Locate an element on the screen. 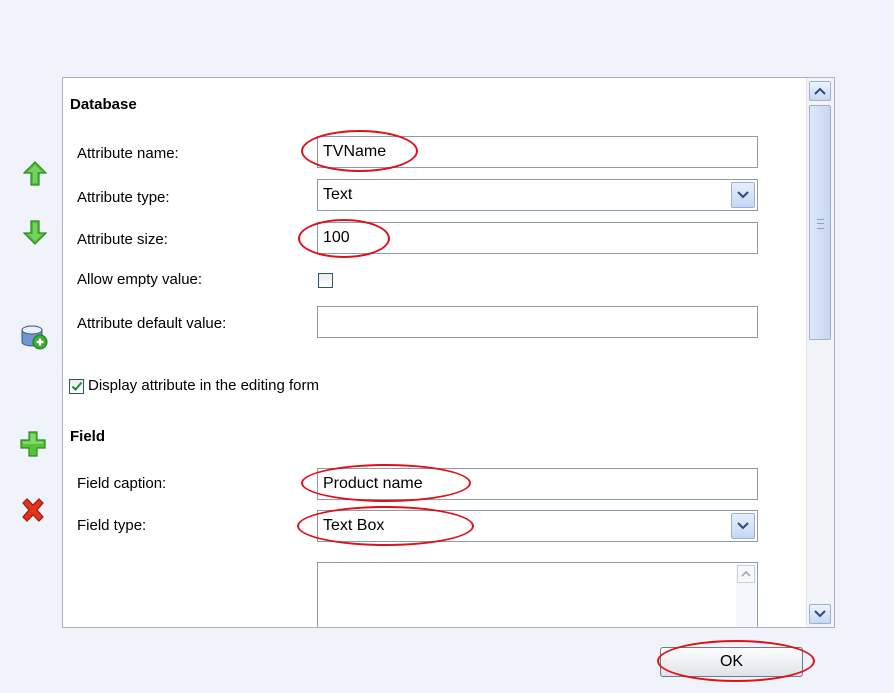  allow-empty-label: Allow empty value: is located at coordinates (140, 279).